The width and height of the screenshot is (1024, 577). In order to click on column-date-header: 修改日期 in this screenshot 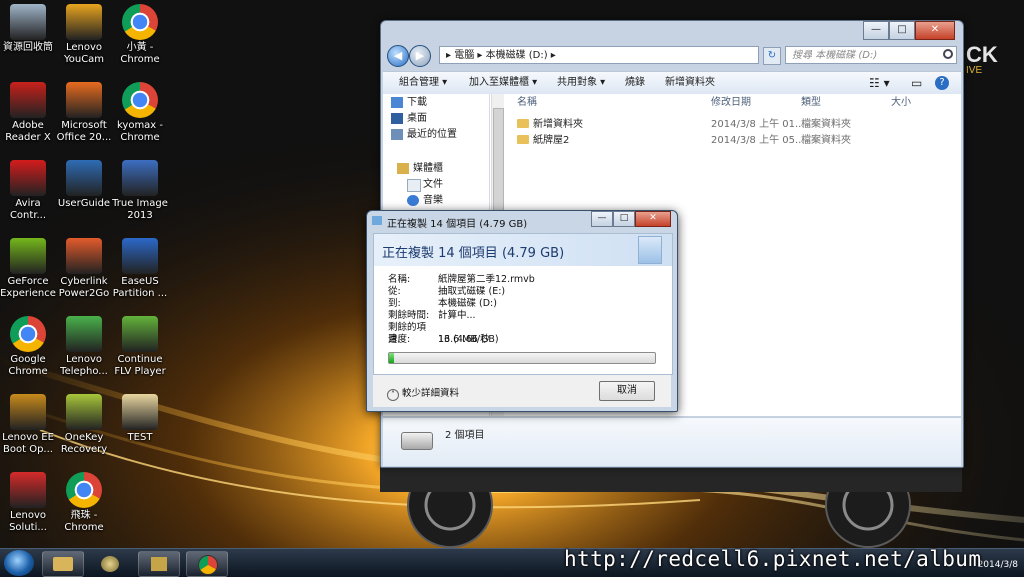, I will do `click(731, 103)`.